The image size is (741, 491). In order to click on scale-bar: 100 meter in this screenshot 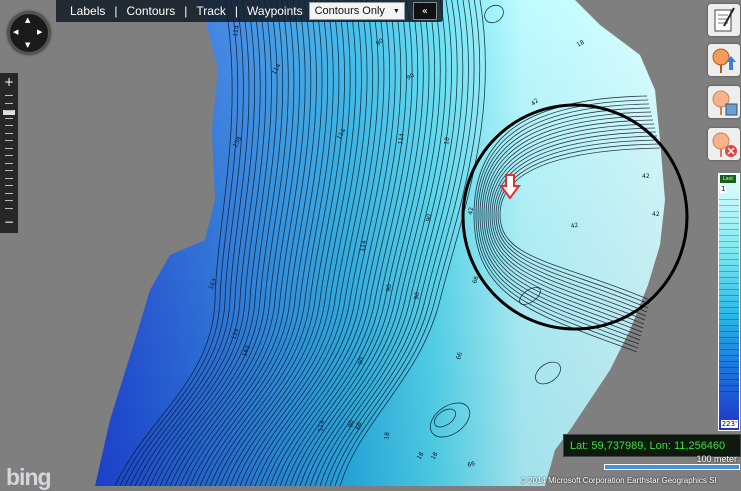, I will do `click(672, 462)`.